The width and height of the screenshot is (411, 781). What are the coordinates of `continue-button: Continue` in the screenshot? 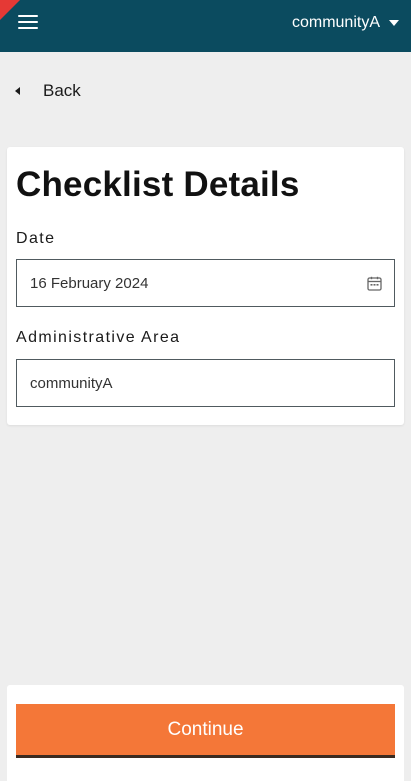 It's located at (205, 731).